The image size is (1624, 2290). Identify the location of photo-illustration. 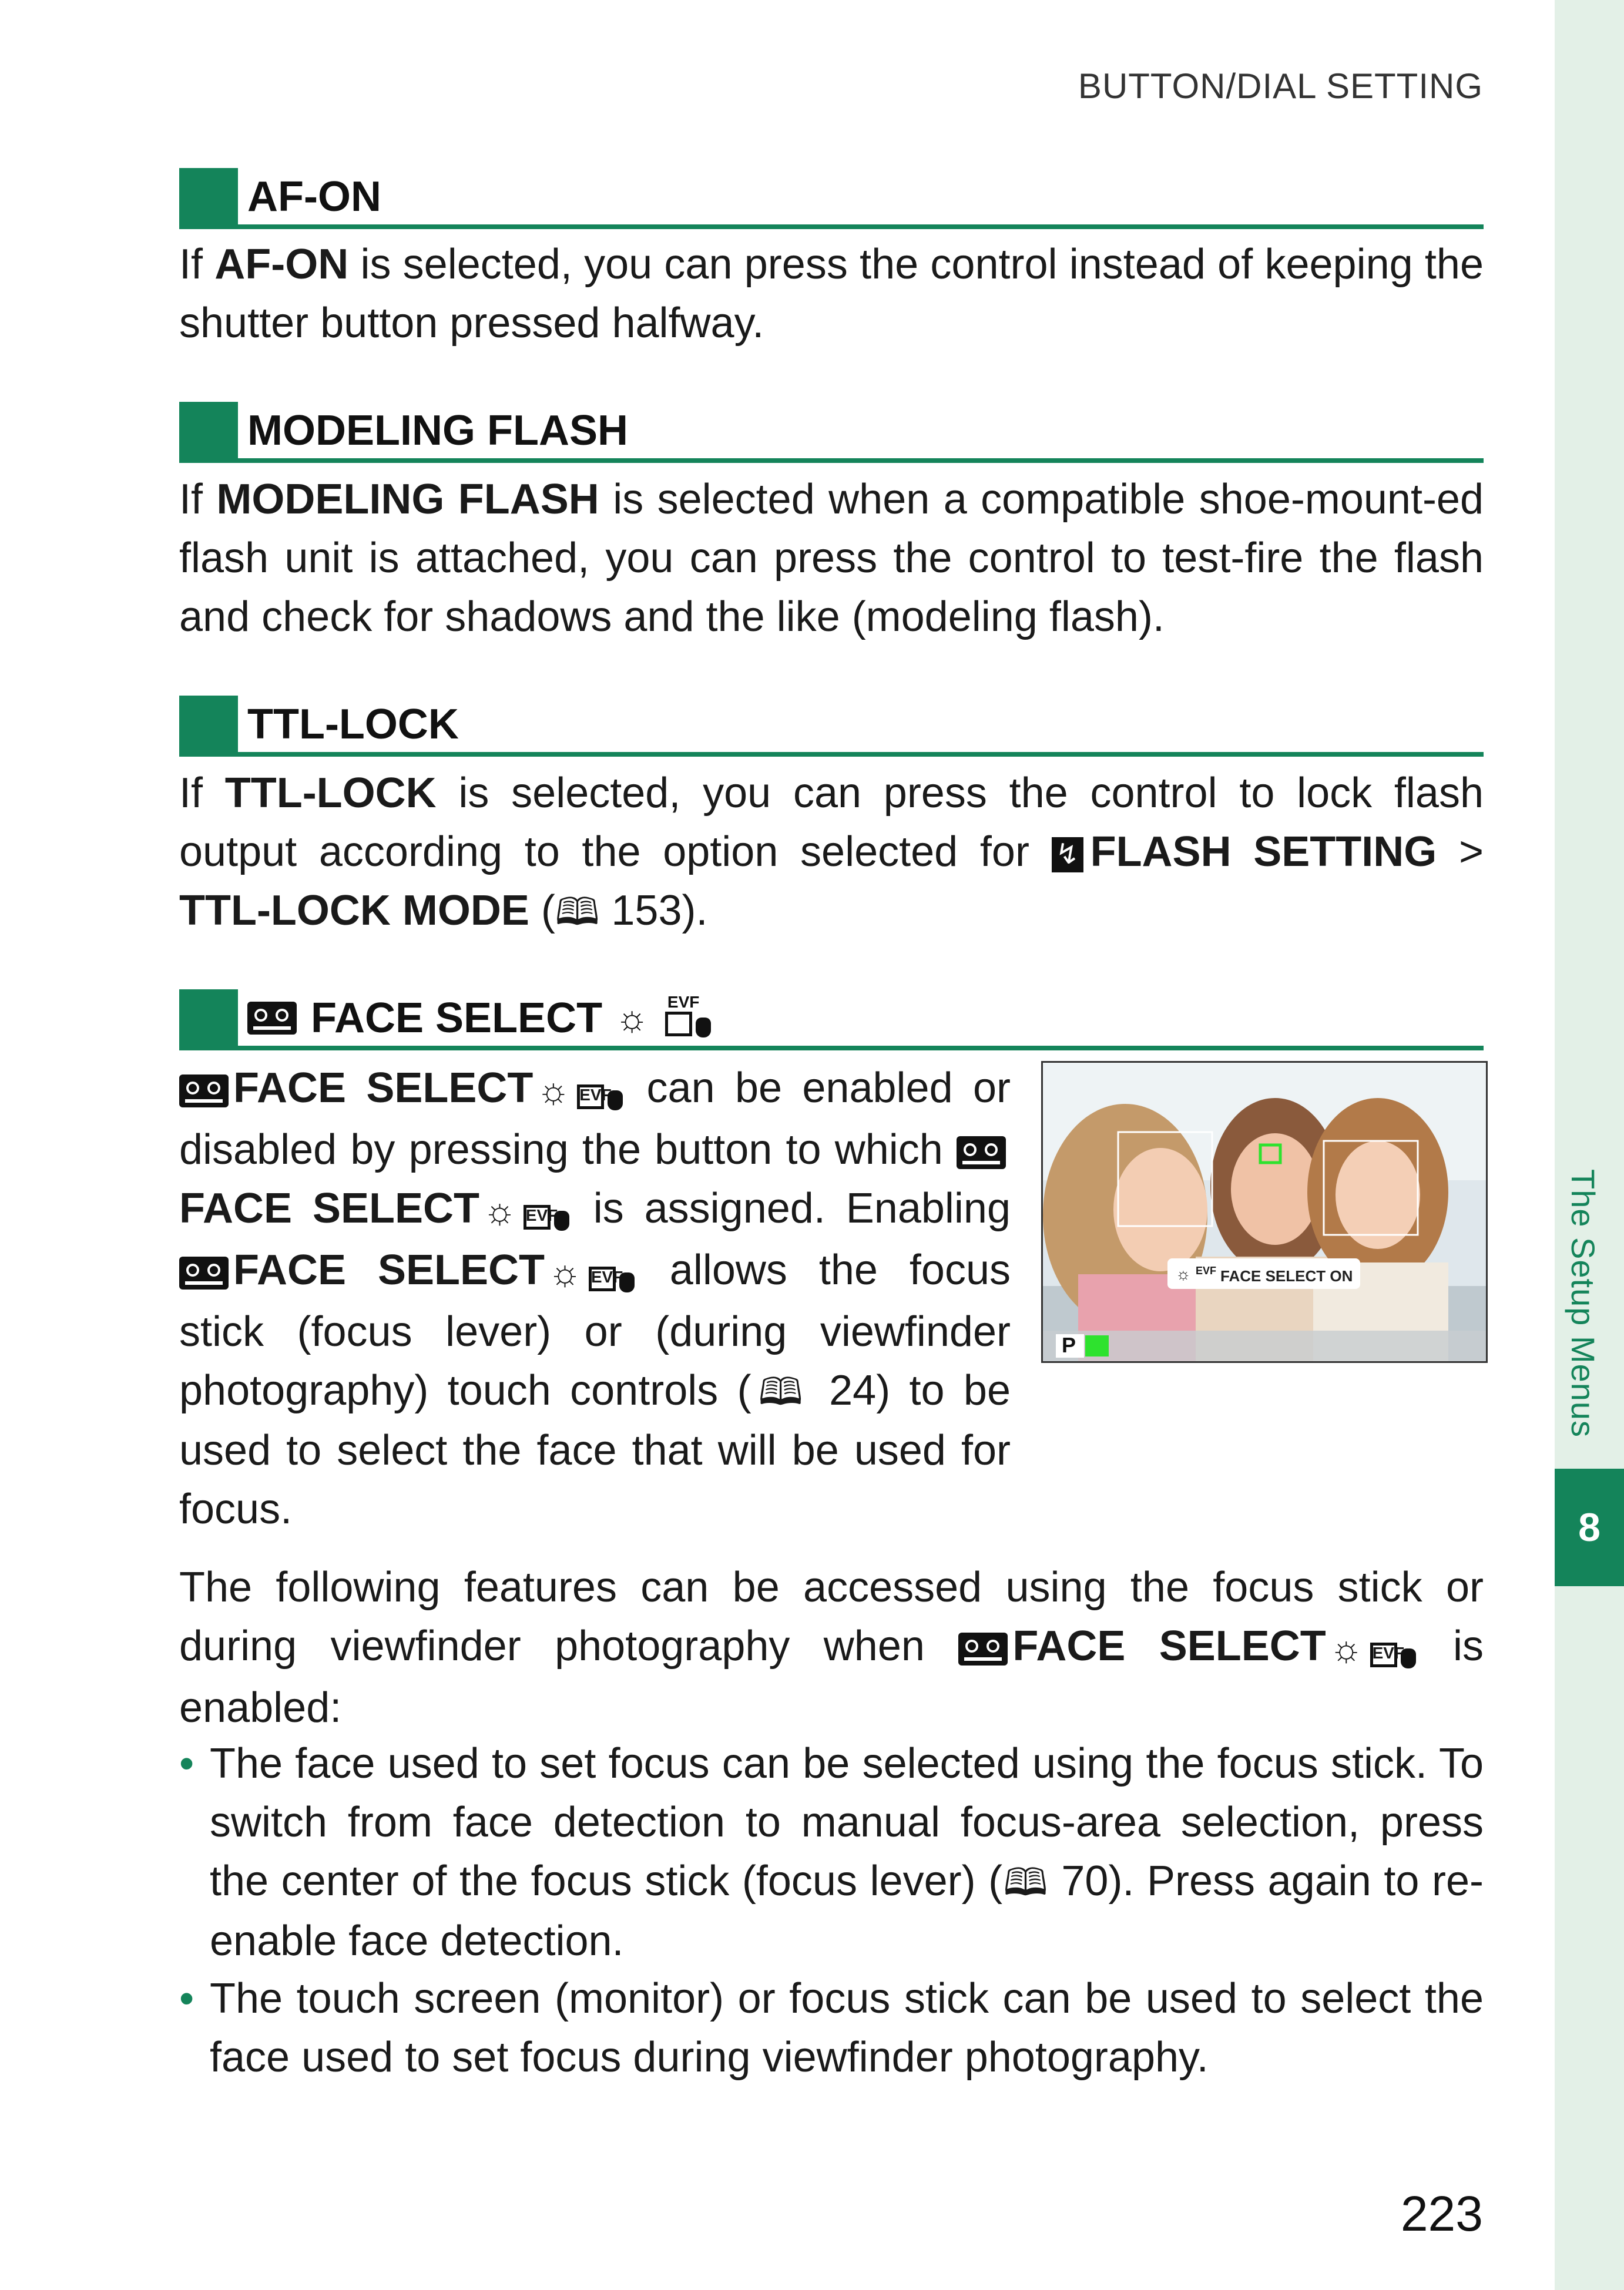
(1264, 1212).